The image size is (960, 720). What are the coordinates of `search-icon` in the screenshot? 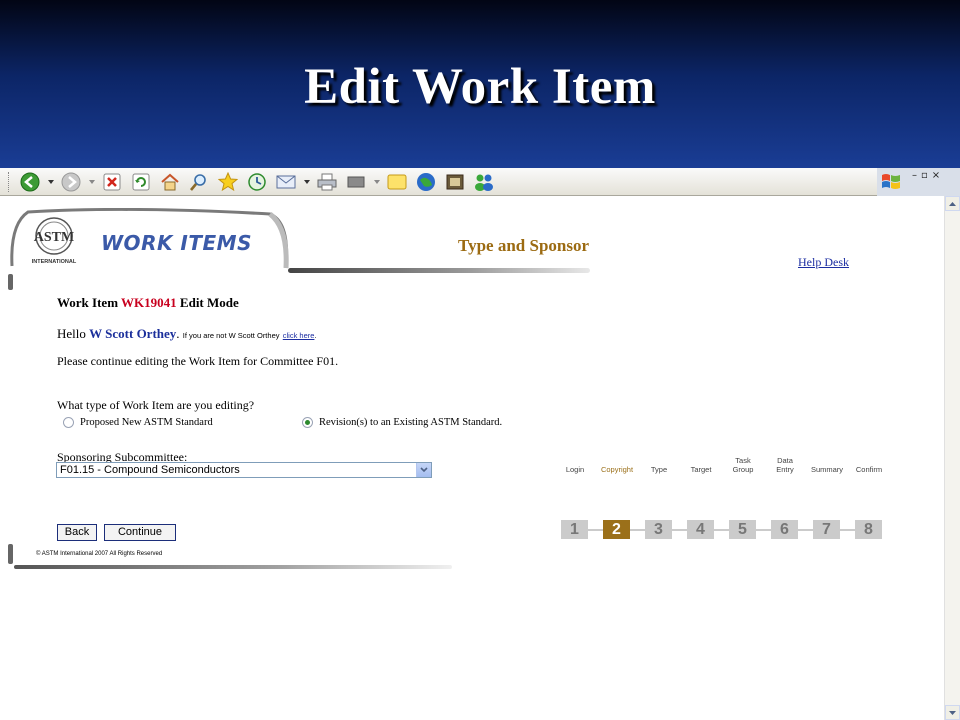 It's located at (199, 182).